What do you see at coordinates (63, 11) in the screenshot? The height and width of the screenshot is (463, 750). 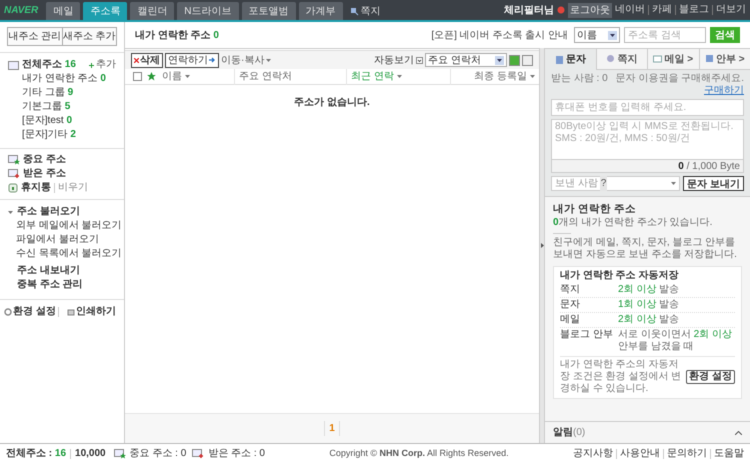 I see `nav-tab: 메일` at bounding box center [63, 11].